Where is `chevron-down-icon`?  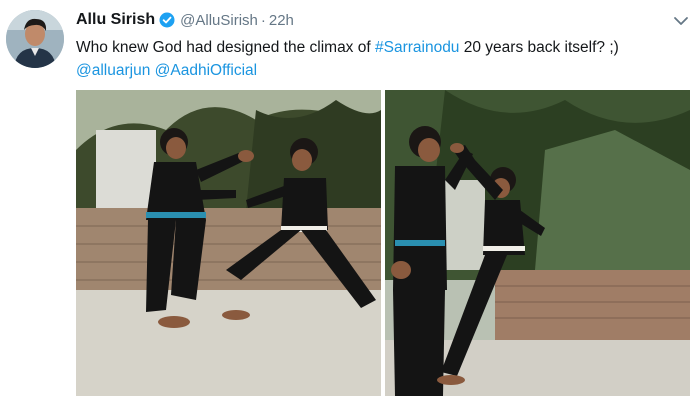
chevron-down-icon is located at coordinates (681, 21).